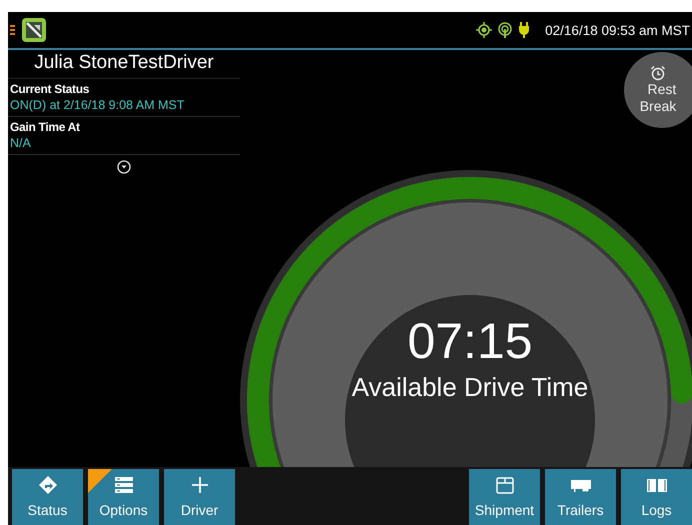 Image resolution: width=692 pixels, height=525 pixels. I want to click on info-label: Current Status, so click(50, 89).